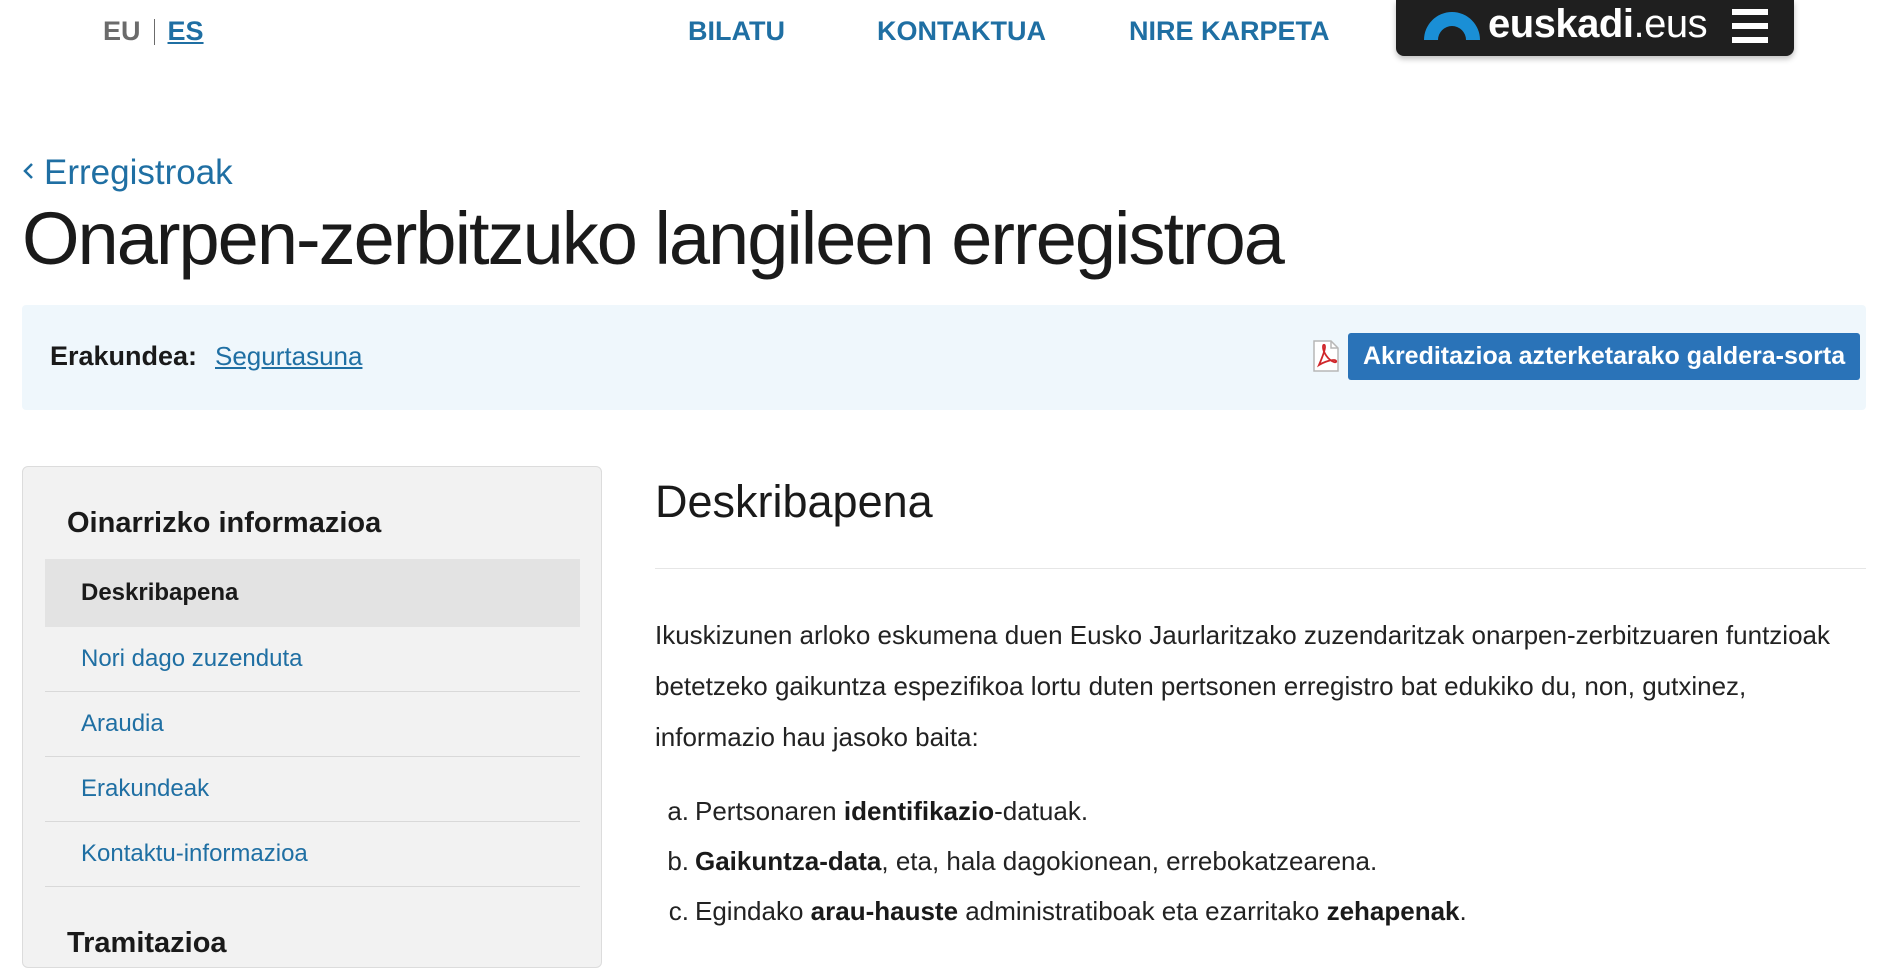 The width and height of the screenshot is (1886, 968). Describe the element at coordinates (878, 811) in the screenshot. I see `list-item: a. Pertsonaren identifikazio-datuak.` at that location.